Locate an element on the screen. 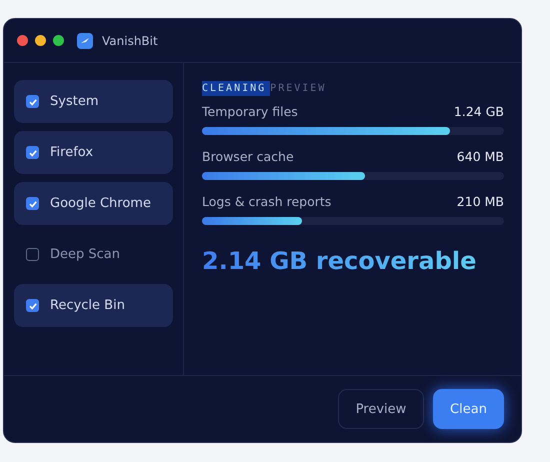 The width and height of the screenshot is (550, 462). category-label: Browser cache is located at coordinates (248, 156).